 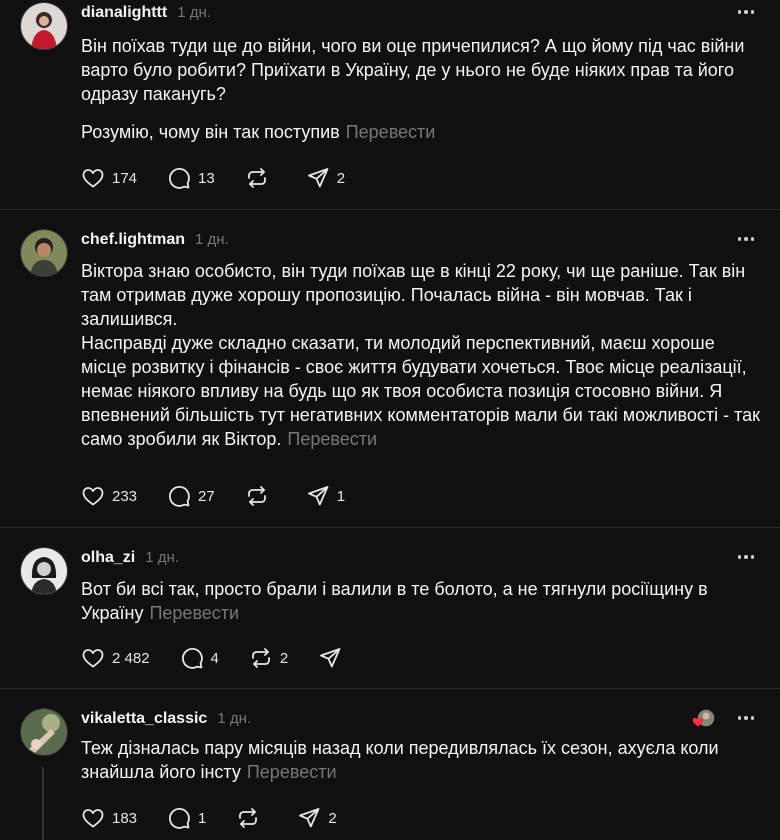 What do you see at coordinates (191, 496) in the screenshot?
I see `comment-button: 27` at bounding box center [191, 496].